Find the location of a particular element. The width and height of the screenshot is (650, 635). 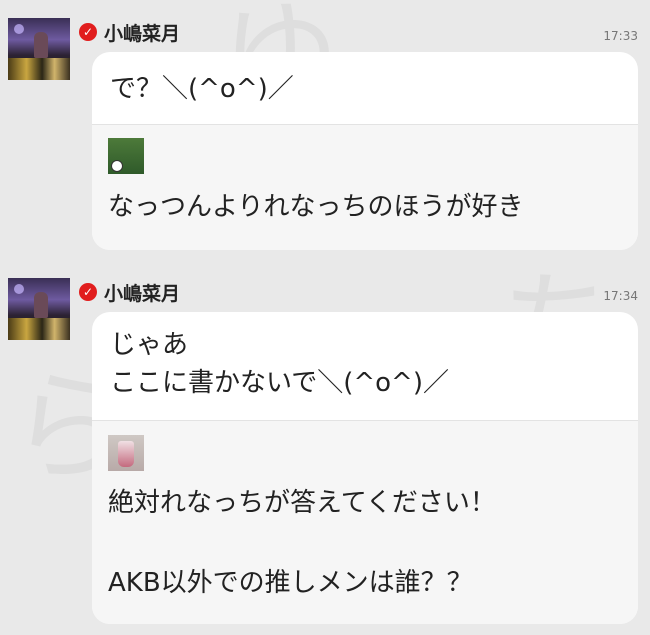

message-text: じゃあ ここに書かないで＼(^o^)／ is located at coordinates (365, 357).